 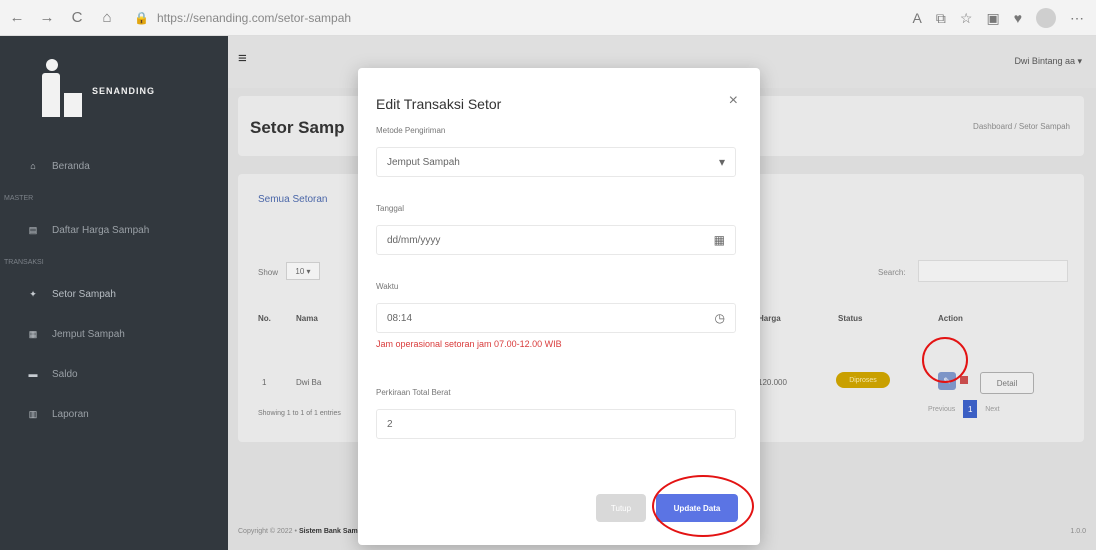 I want to click on profile-icon, so click(x=1046, y=18).